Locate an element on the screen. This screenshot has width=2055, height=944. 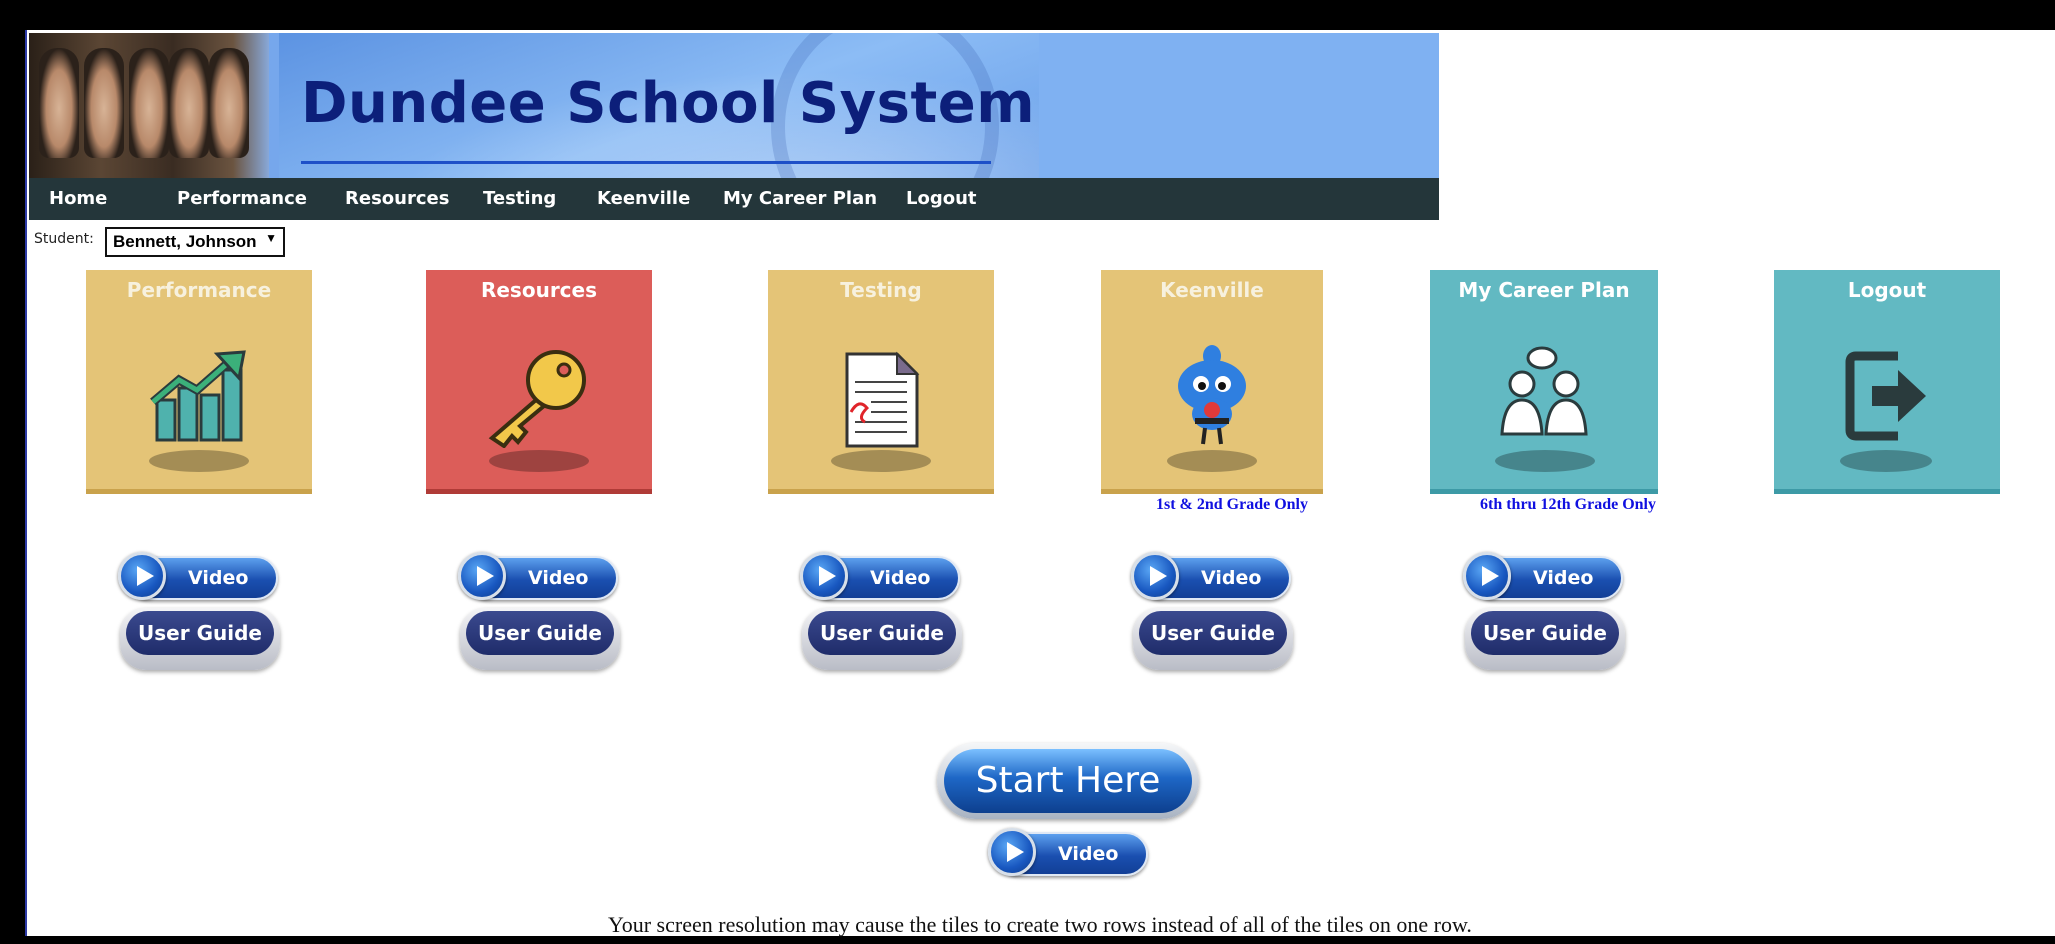
document-icon is located at coordinates (882, 399).